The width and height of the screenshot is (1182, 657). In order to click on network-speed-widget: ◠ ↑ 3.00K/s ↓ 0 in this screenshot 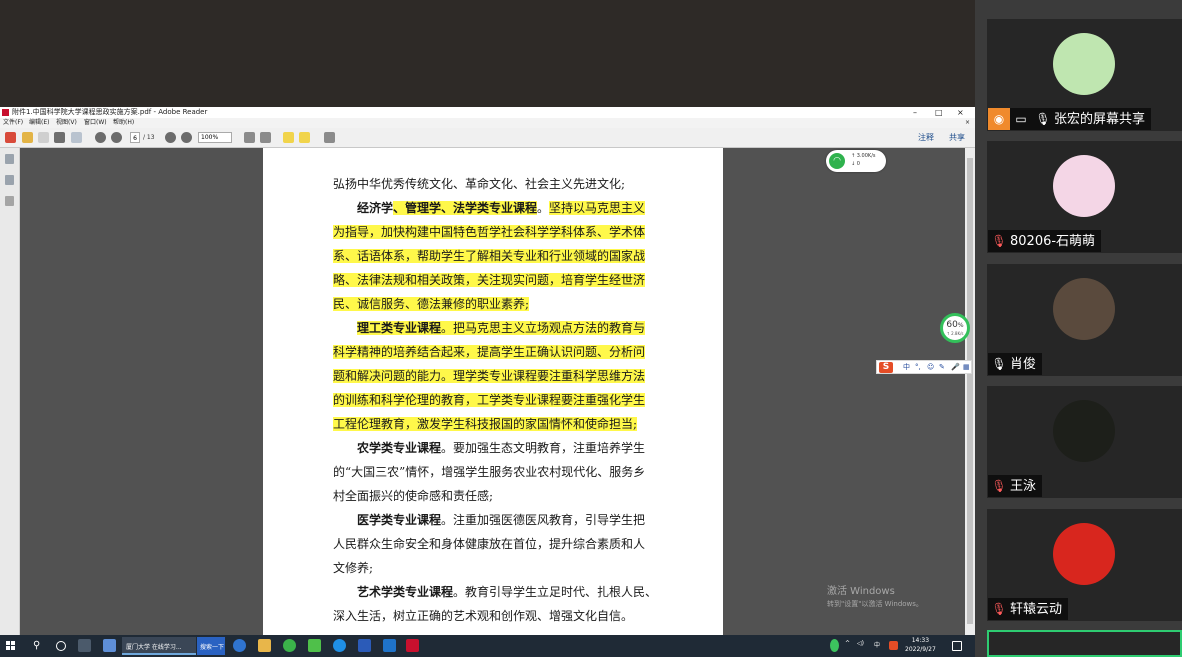, I will do `click(856, 161)`.